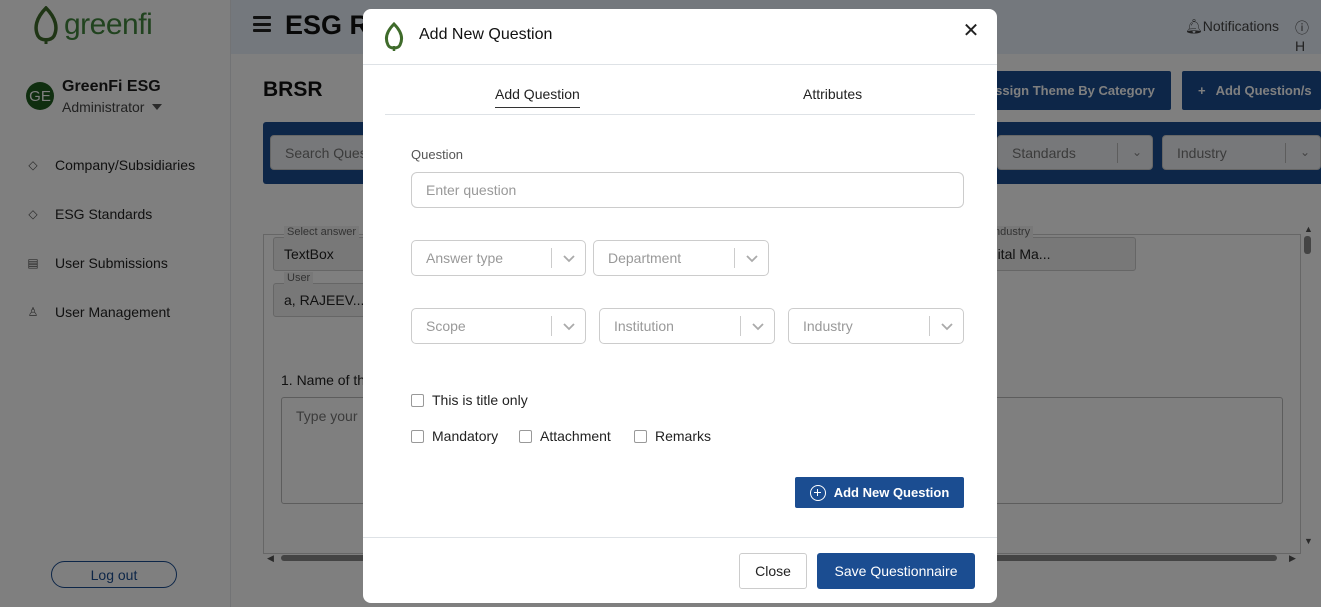 This screenshot has width=1321, height=607. I want to click on title-only-option: This is title only, so click(469, 400).